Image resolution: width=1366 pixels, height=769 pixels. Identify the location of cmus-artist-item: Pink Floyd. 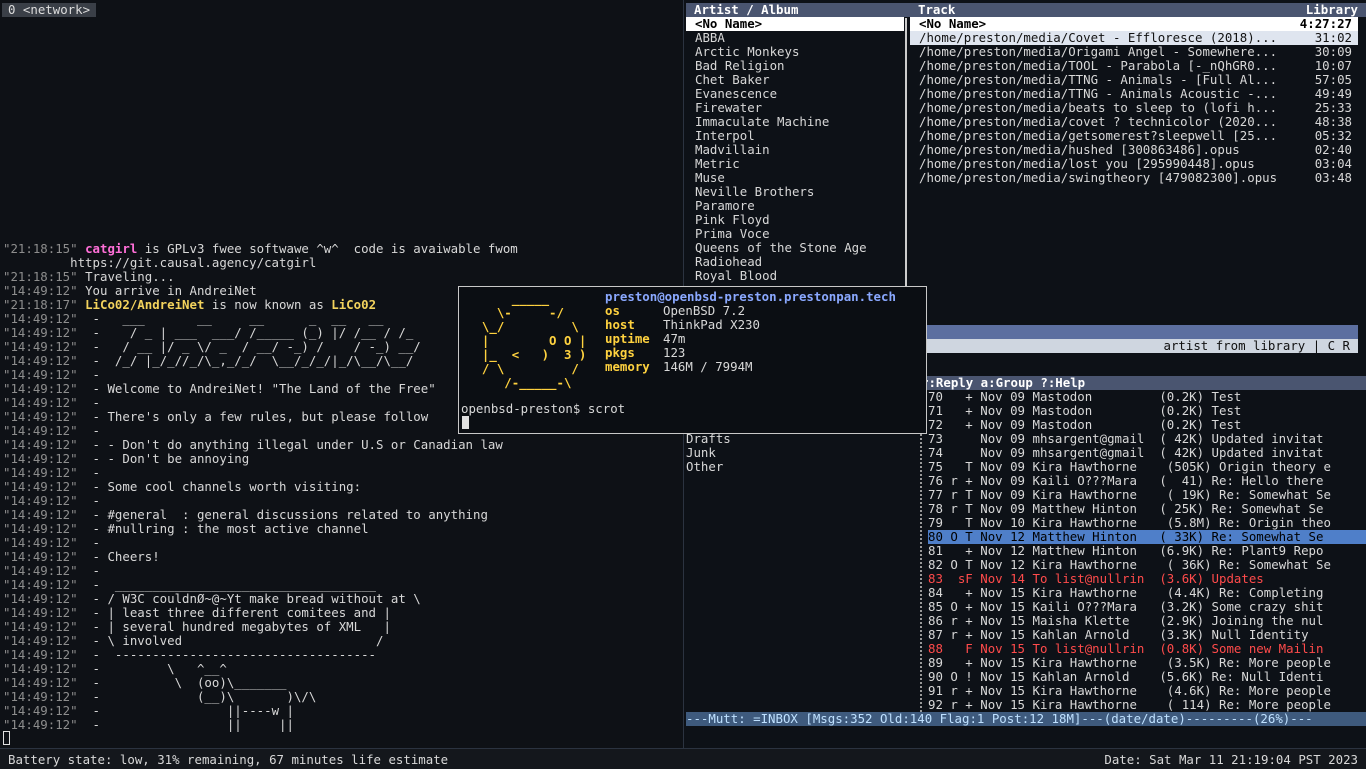
(795, 220).